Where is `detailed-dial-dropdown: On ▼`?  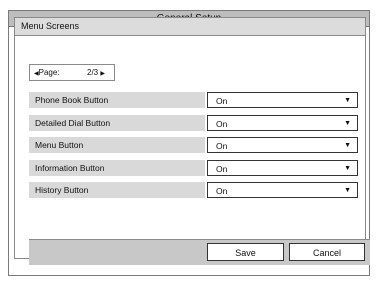
detailed-dial-dropdown: On ▼ is located at coordinates (282, 123).